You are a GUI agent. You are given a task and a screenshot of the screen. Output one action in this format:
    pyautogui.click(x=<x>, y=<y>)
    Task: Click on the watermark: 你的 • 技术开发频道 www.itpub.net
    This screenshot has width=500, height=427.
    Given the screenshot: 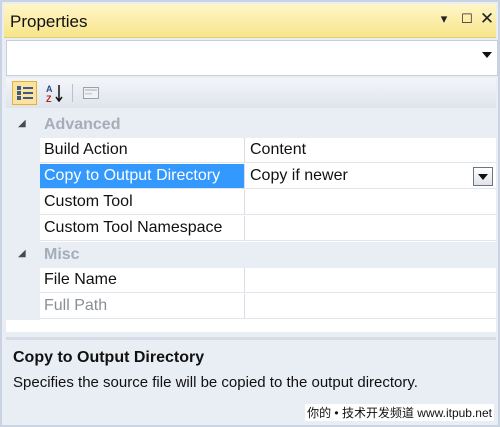 What is the action you would take?
    pyautogui.click(x=399, y=412)
    